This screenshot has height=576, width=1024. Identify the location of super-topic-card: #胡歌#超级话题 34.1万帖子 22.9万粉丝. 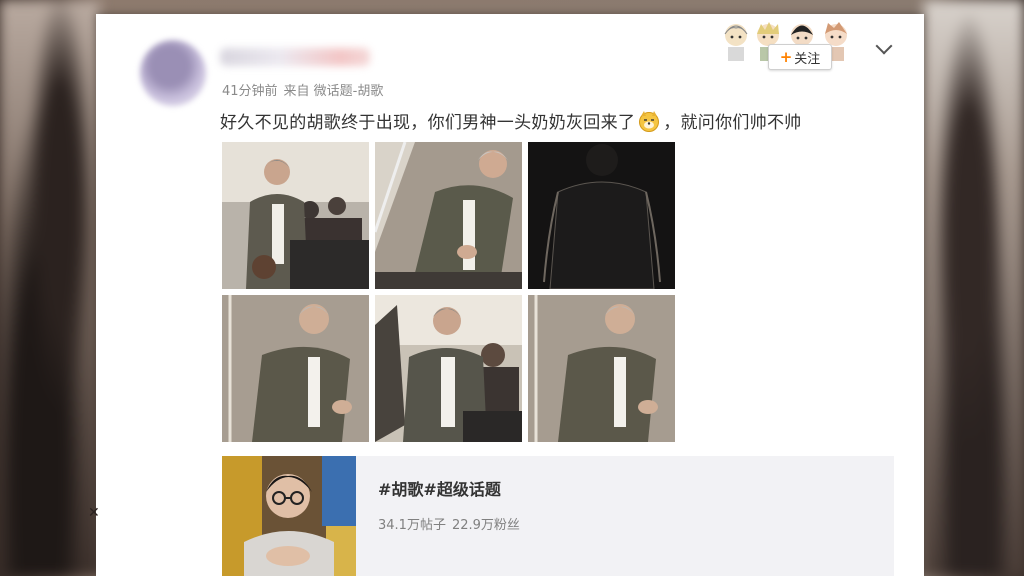
(558, 516).